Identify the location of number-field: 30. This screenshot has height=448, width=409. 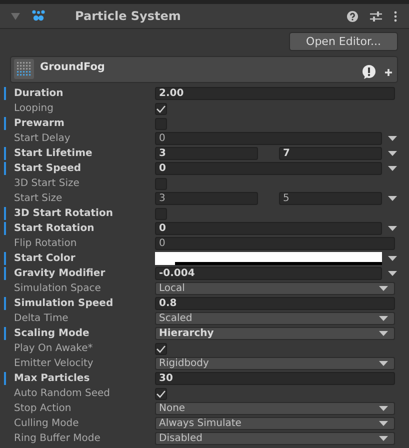
(275, 378).